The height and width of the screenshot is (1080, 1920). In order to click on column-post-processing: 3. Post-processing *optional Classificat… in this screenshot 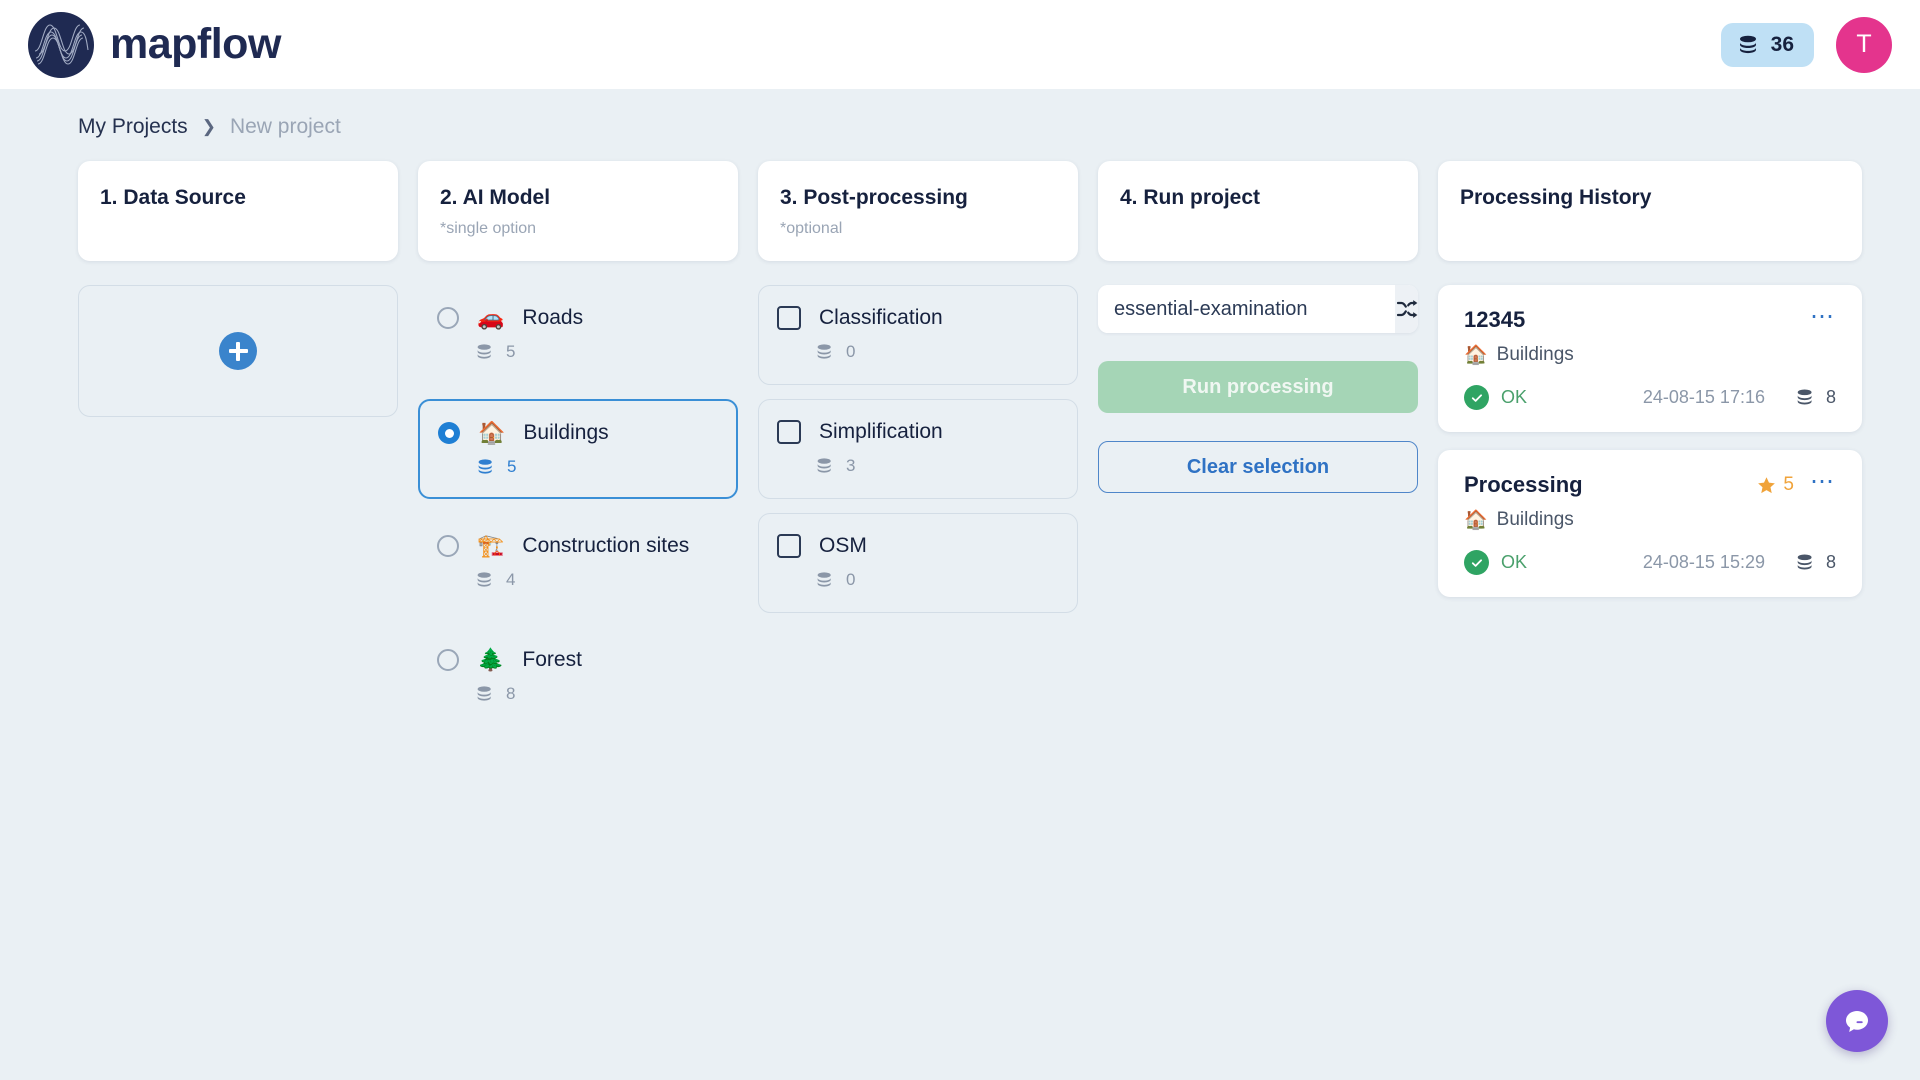, I will do `click(918, 387)`.